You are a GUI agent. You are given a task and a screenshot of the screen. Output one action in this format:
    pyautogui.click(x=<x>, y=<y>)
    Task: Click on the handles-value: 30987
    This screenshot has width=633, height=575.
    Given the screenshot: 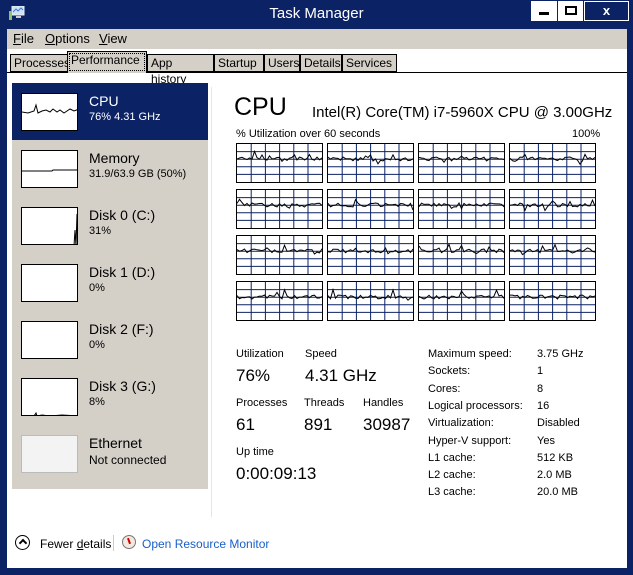 What is the action you would take?
    pyautogui.click(x=387, y=424)
    